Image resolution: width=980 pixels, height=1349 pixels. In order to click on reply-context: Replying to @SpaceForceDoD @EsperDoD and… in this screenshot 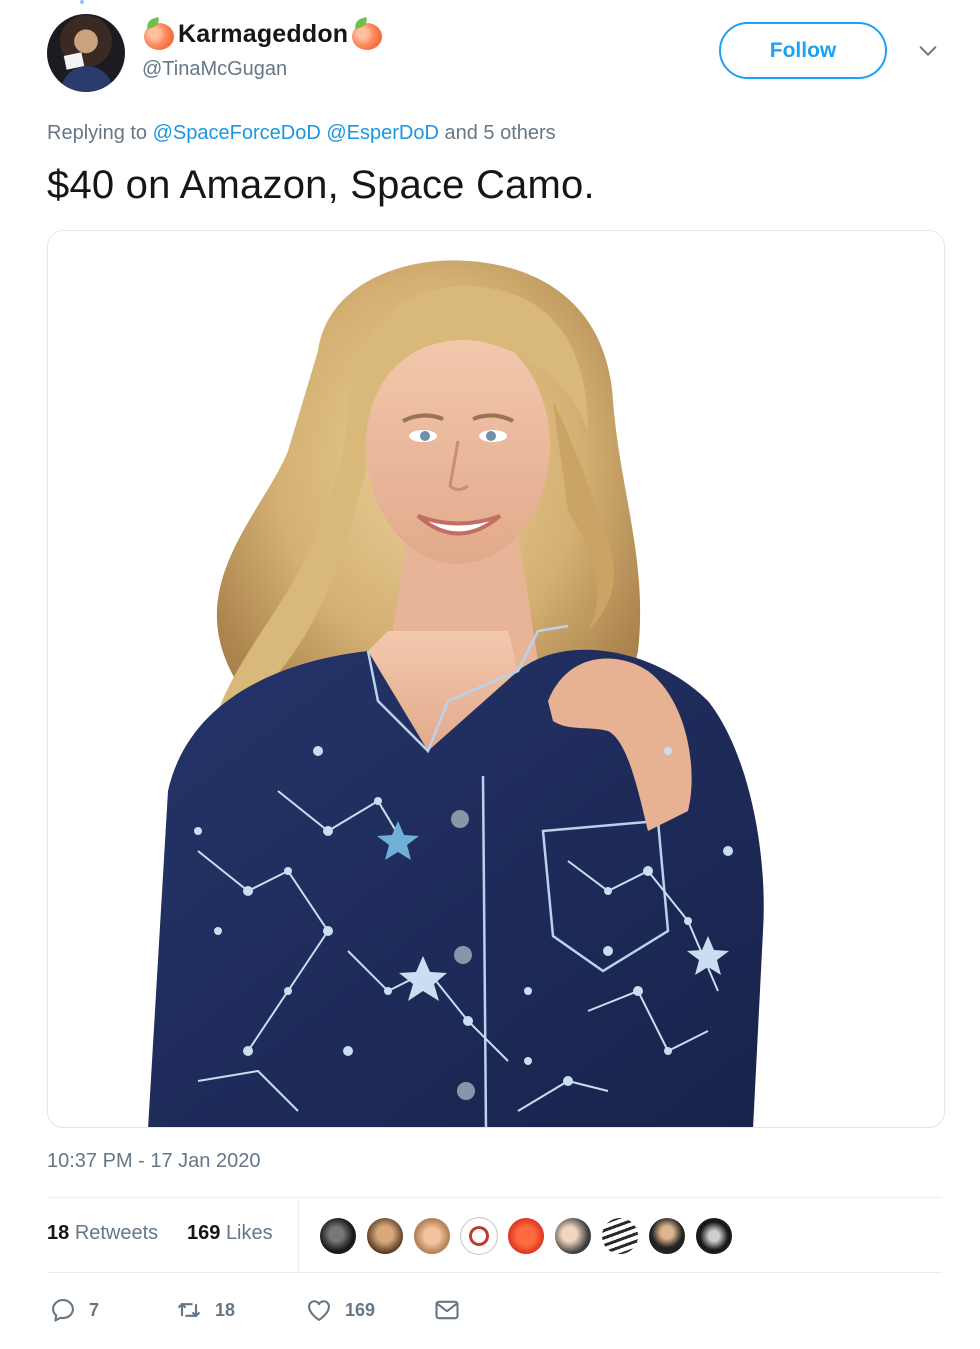, I will do `click(301, 133)`.